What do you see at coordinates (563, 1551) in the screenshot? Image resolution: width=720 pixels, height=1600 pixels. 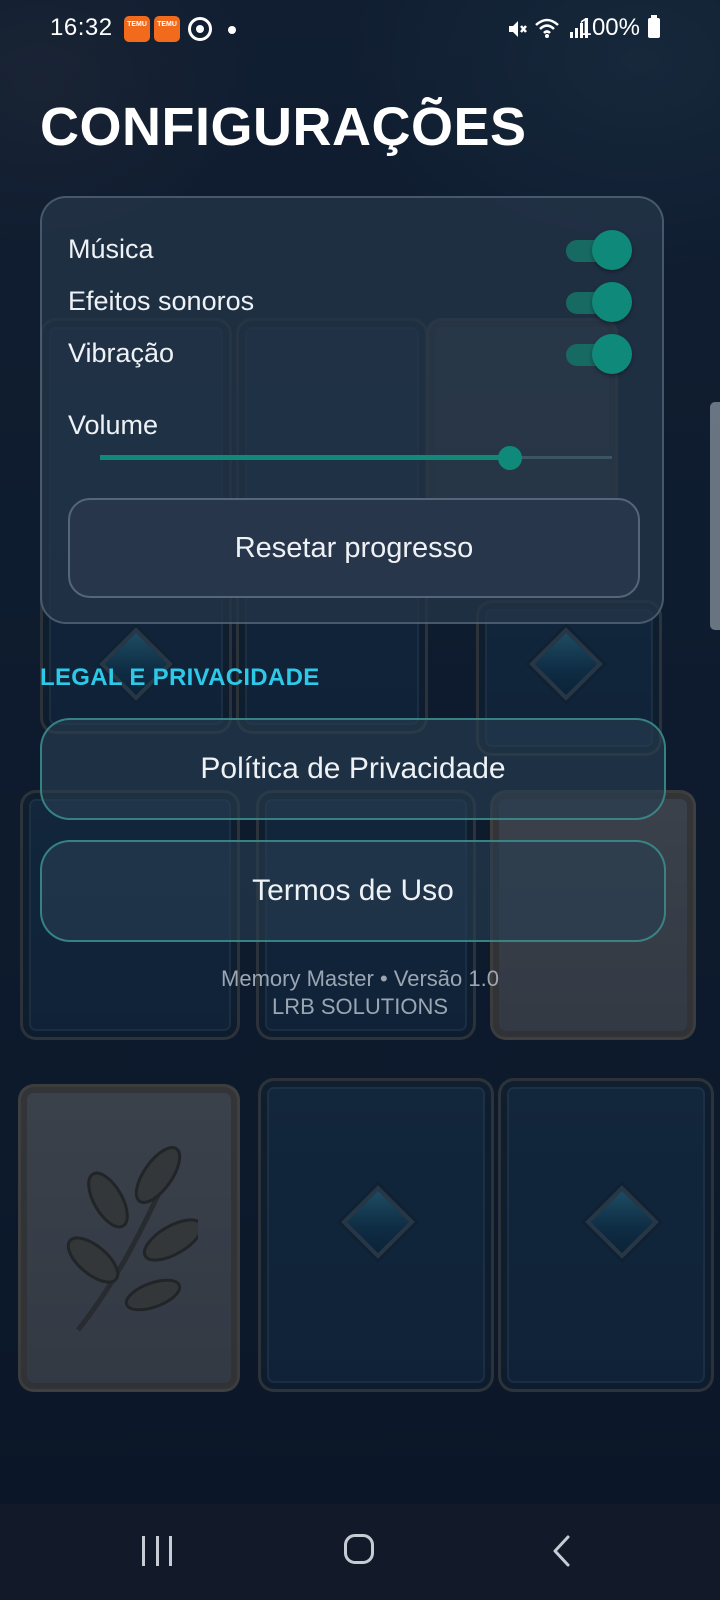 I see `back-icon` at bounding box center [563, 1551].